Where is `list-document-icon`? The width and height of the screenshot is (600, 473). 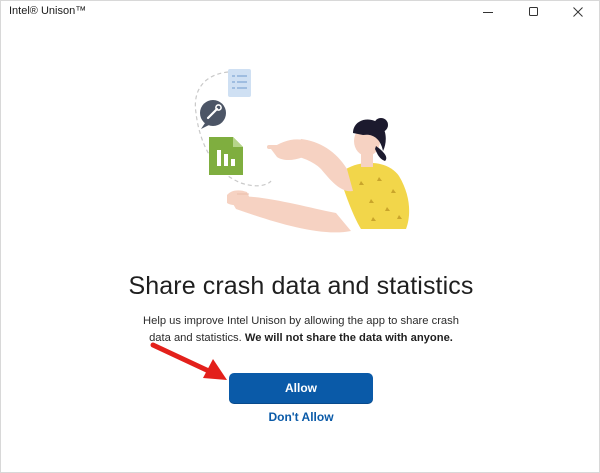
list-document-icon is located at coordinates (239, 83).